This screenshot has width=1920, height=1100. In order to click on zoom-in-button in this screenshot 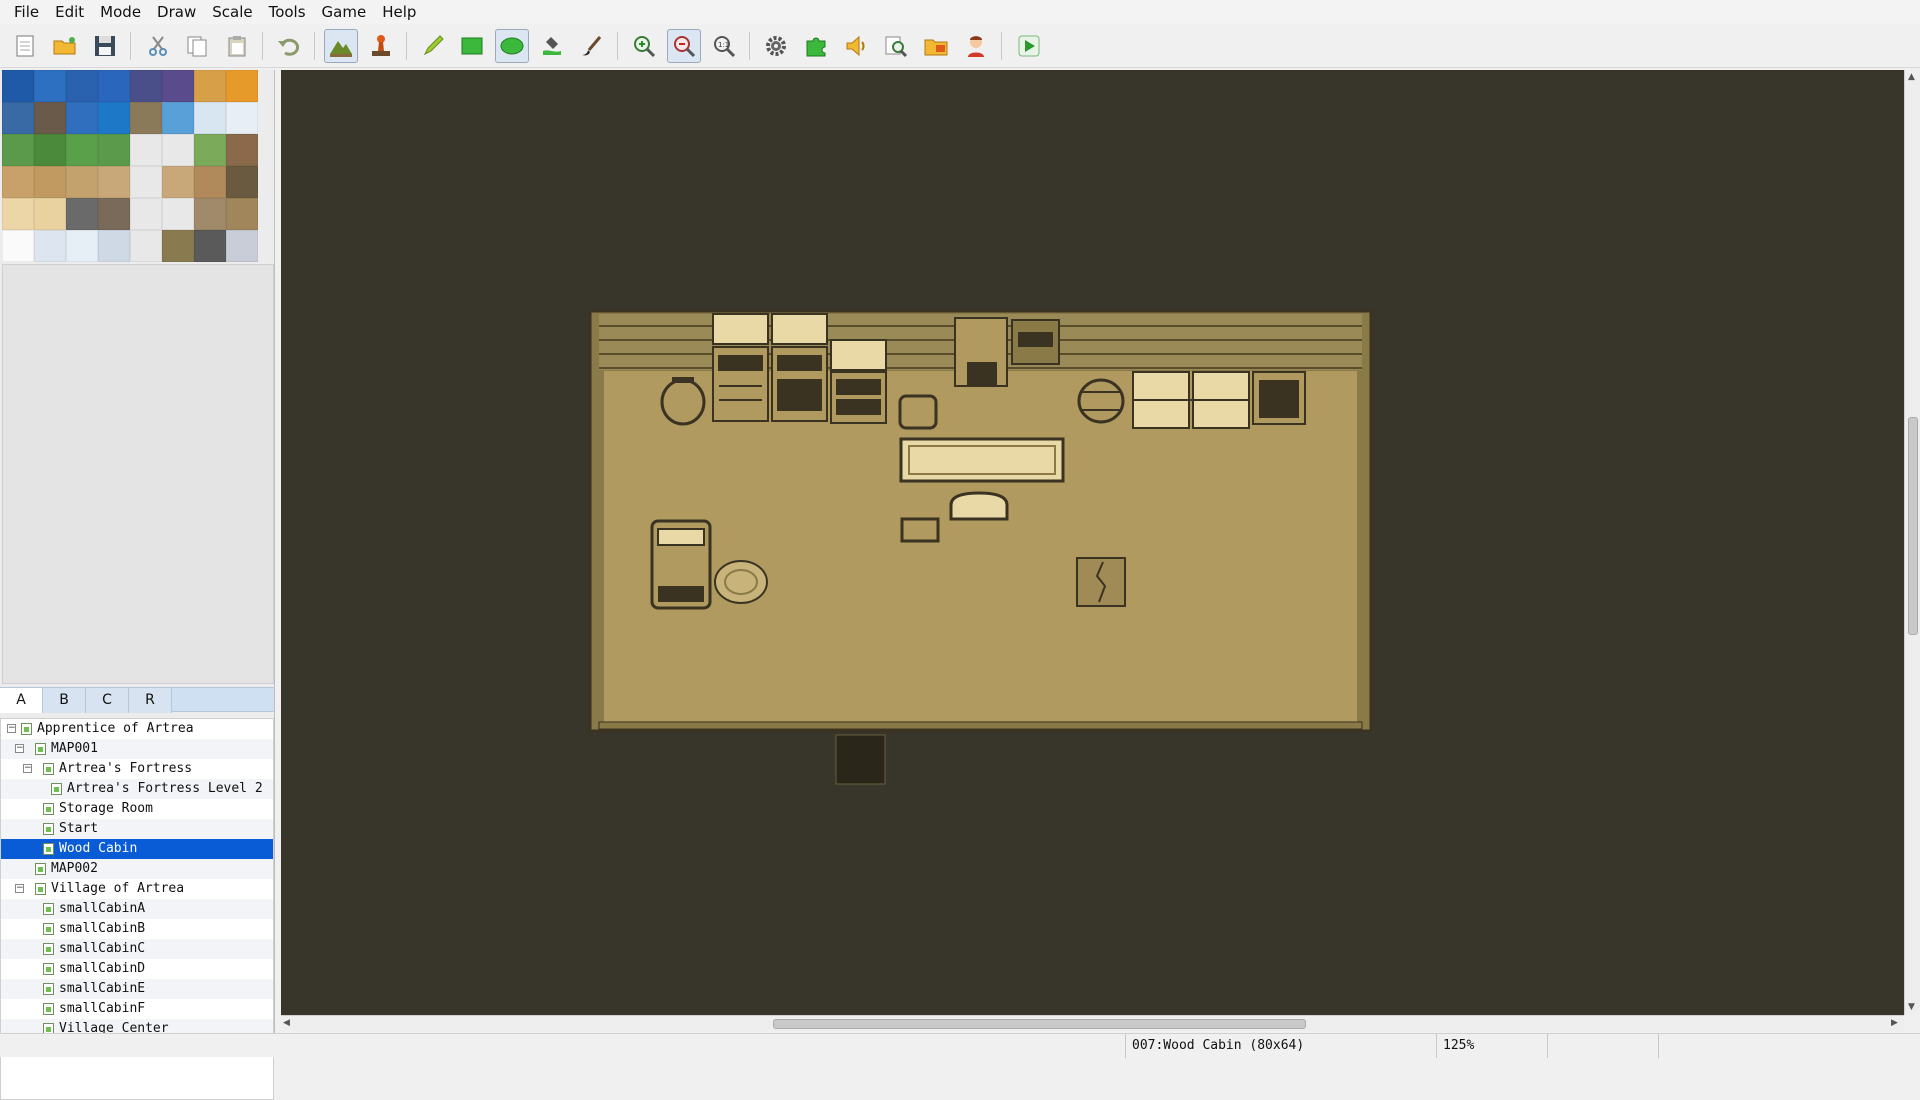, I will do `click(644, 46)`.